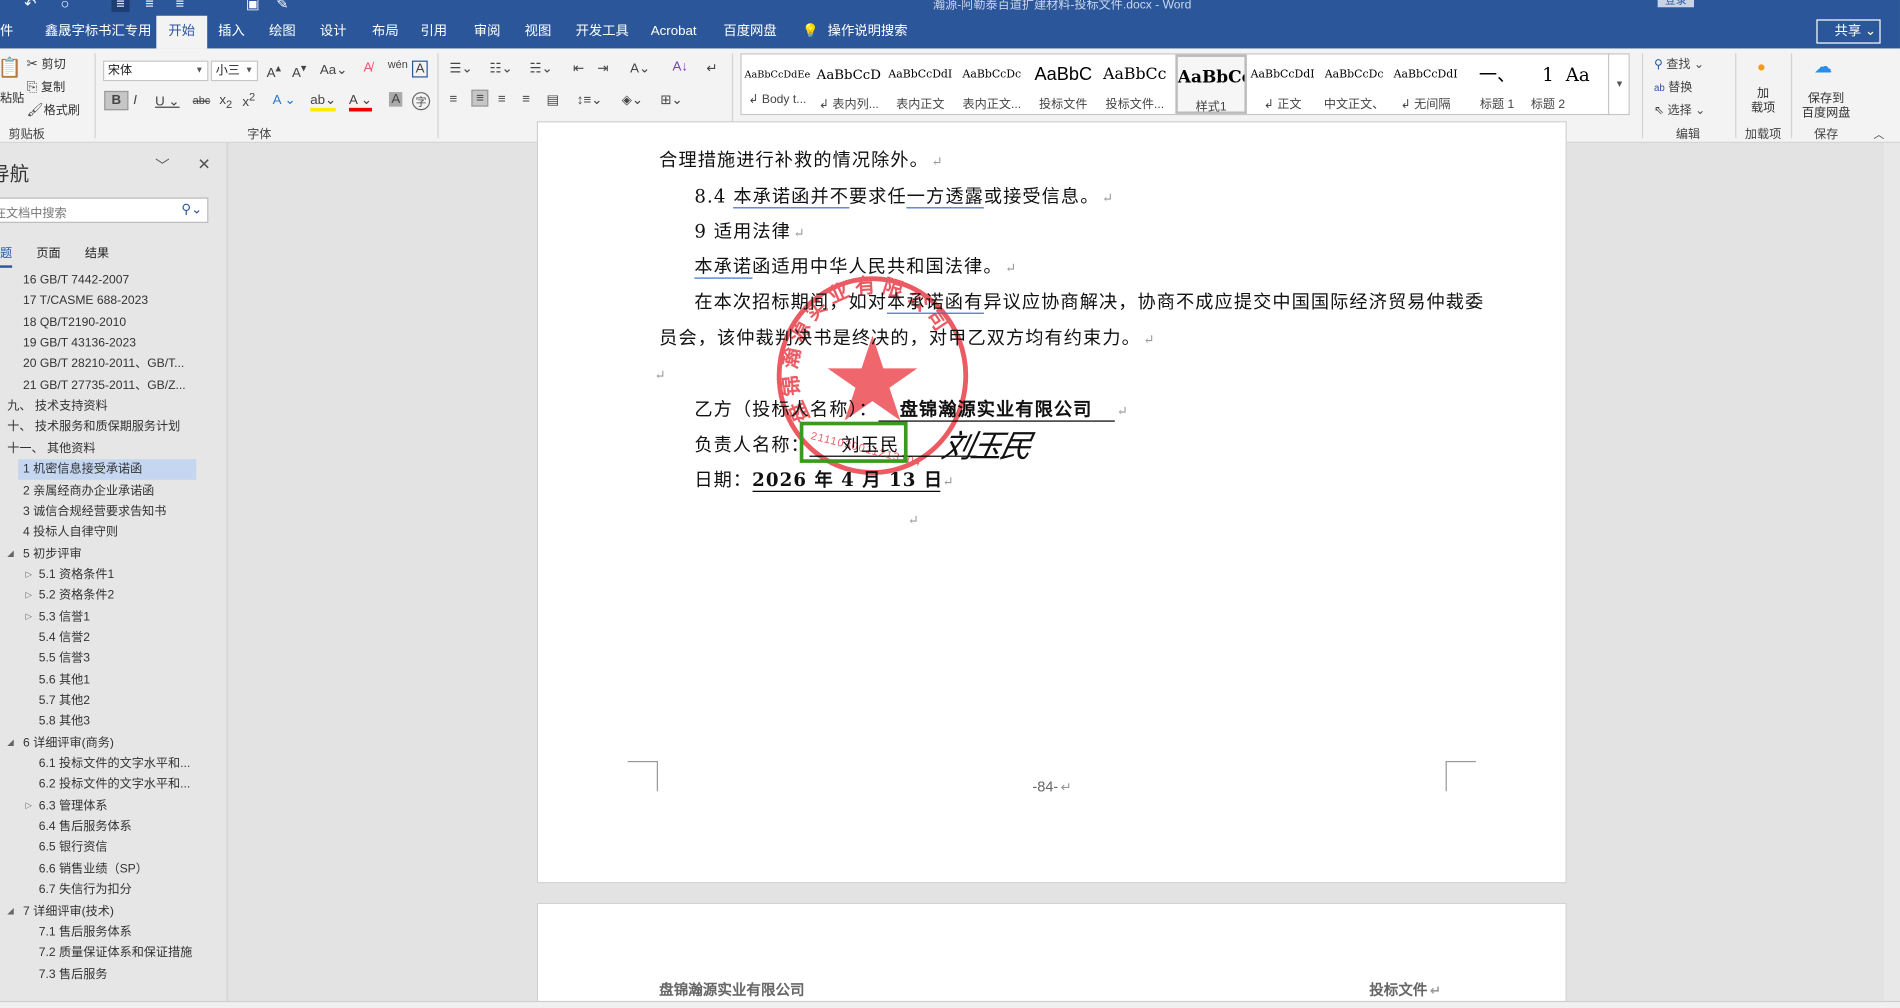  What do you see at coordinates (1425, 84) in the screenshot?
I see `style-no-spacing: AaBbCcDdI ↲ 无间隔` at bounding box center [1425, 84].